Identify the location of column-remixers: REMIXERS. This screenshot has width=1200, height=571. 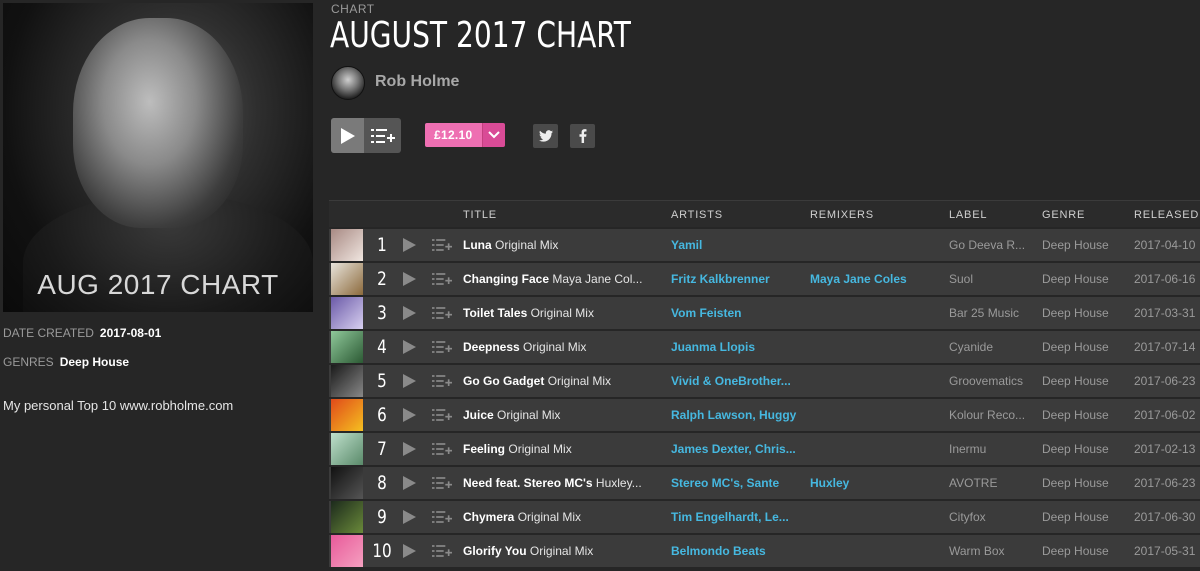
(842, 215).